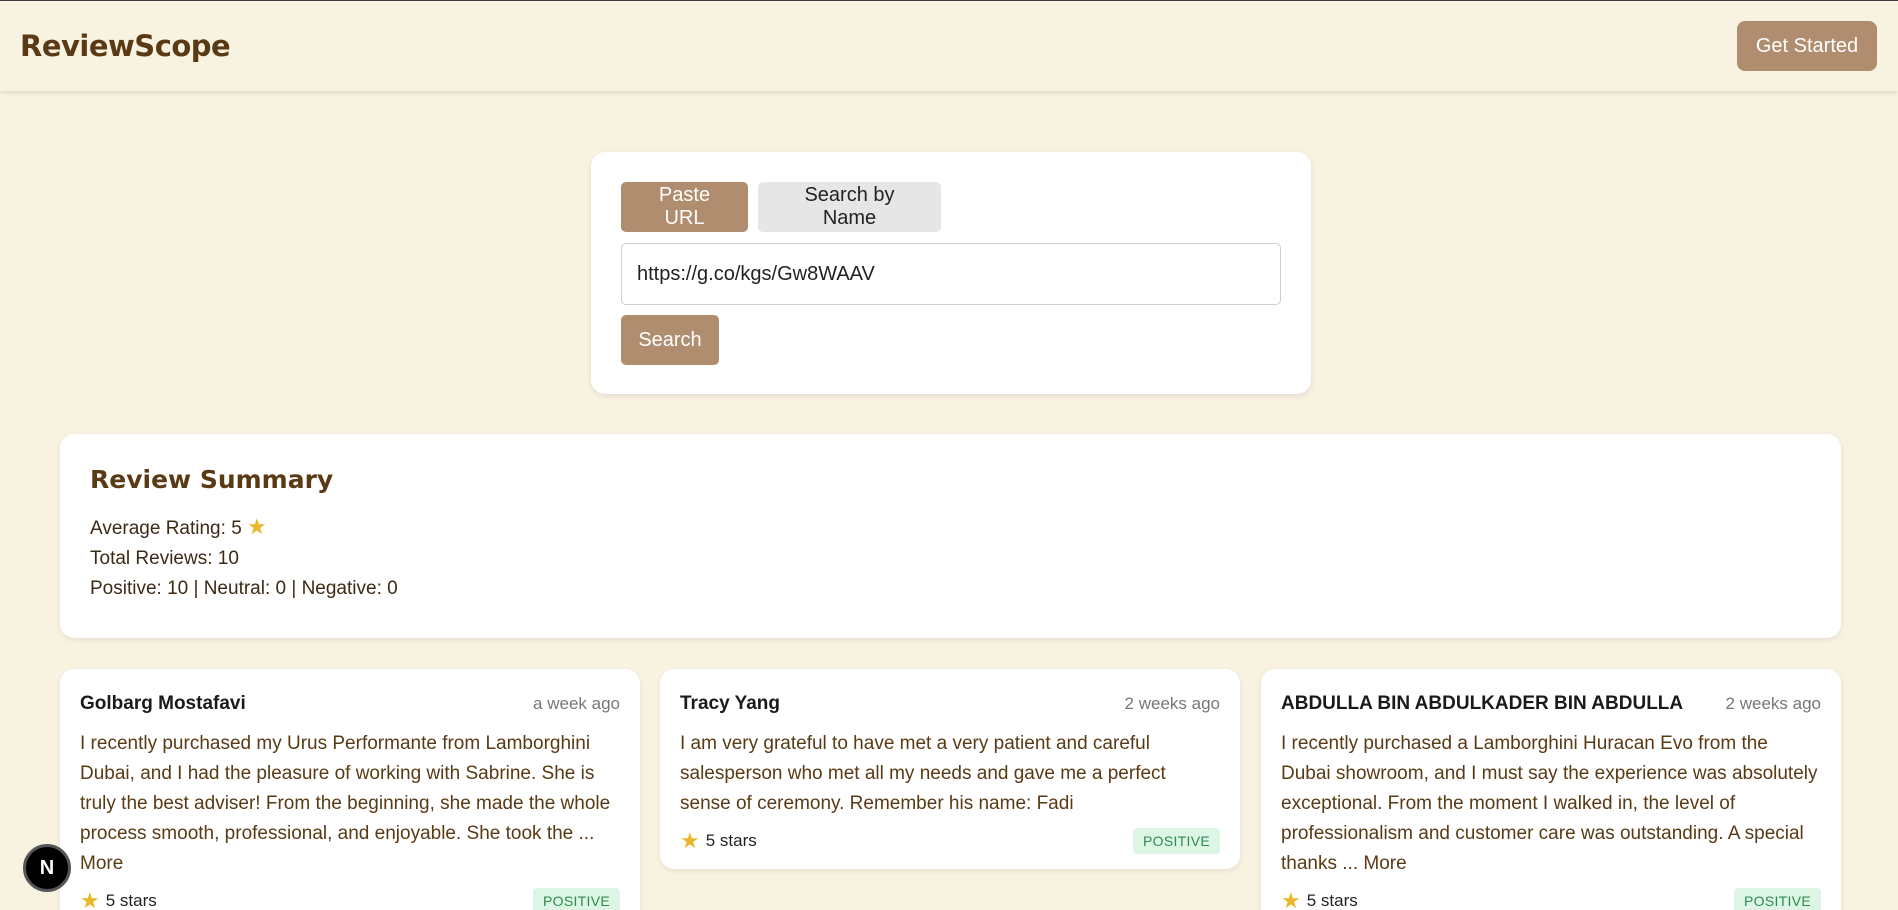 Image resolution: width=1898 pixels, height=910 pixels. Describe the element at coordinates (684, 207) in the screenshot. I see `tab-paste-url: Paste URL` at that location.